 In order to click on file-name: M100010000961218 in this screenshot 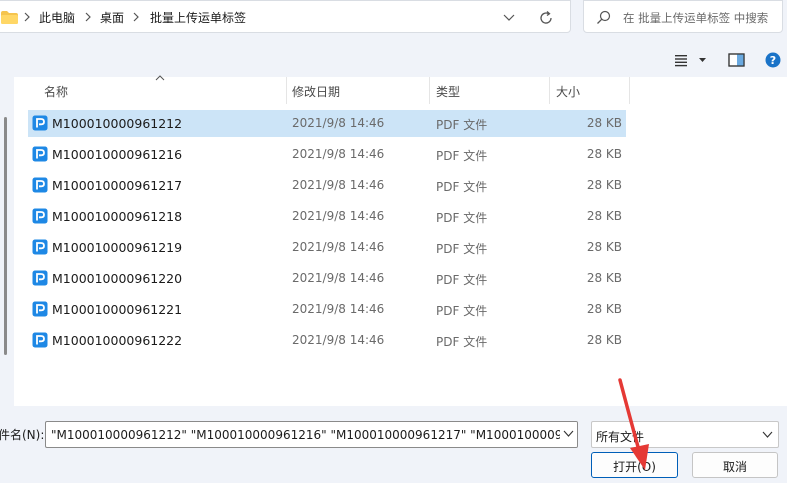, I will do `click(117, 216)`.